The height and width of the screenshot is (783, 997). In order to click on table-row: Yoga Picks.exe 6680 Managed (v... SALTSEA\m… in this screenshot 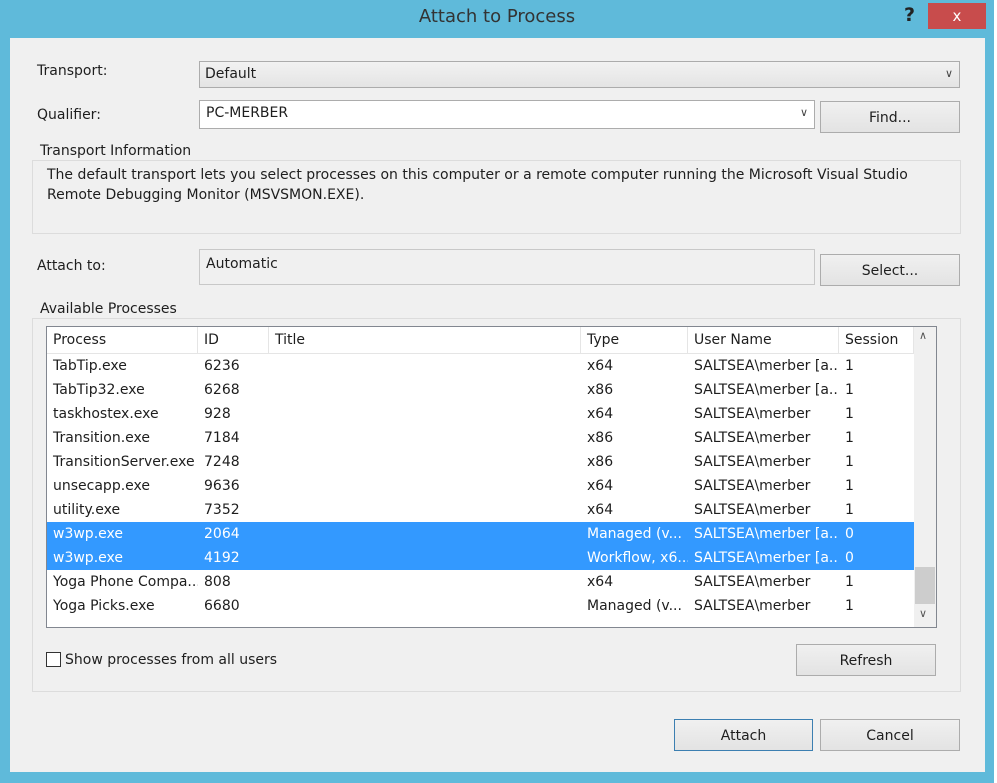, I will do `click(480, 606)`.